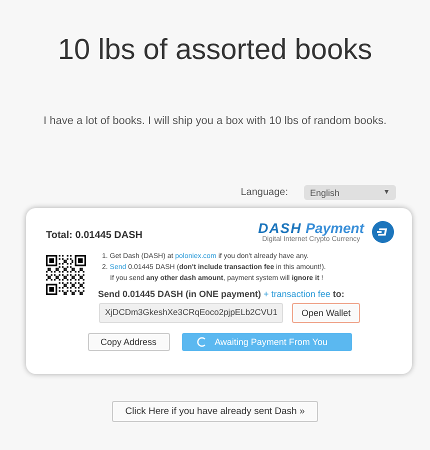  I want to click on spinner-icon, so click(201, 342).